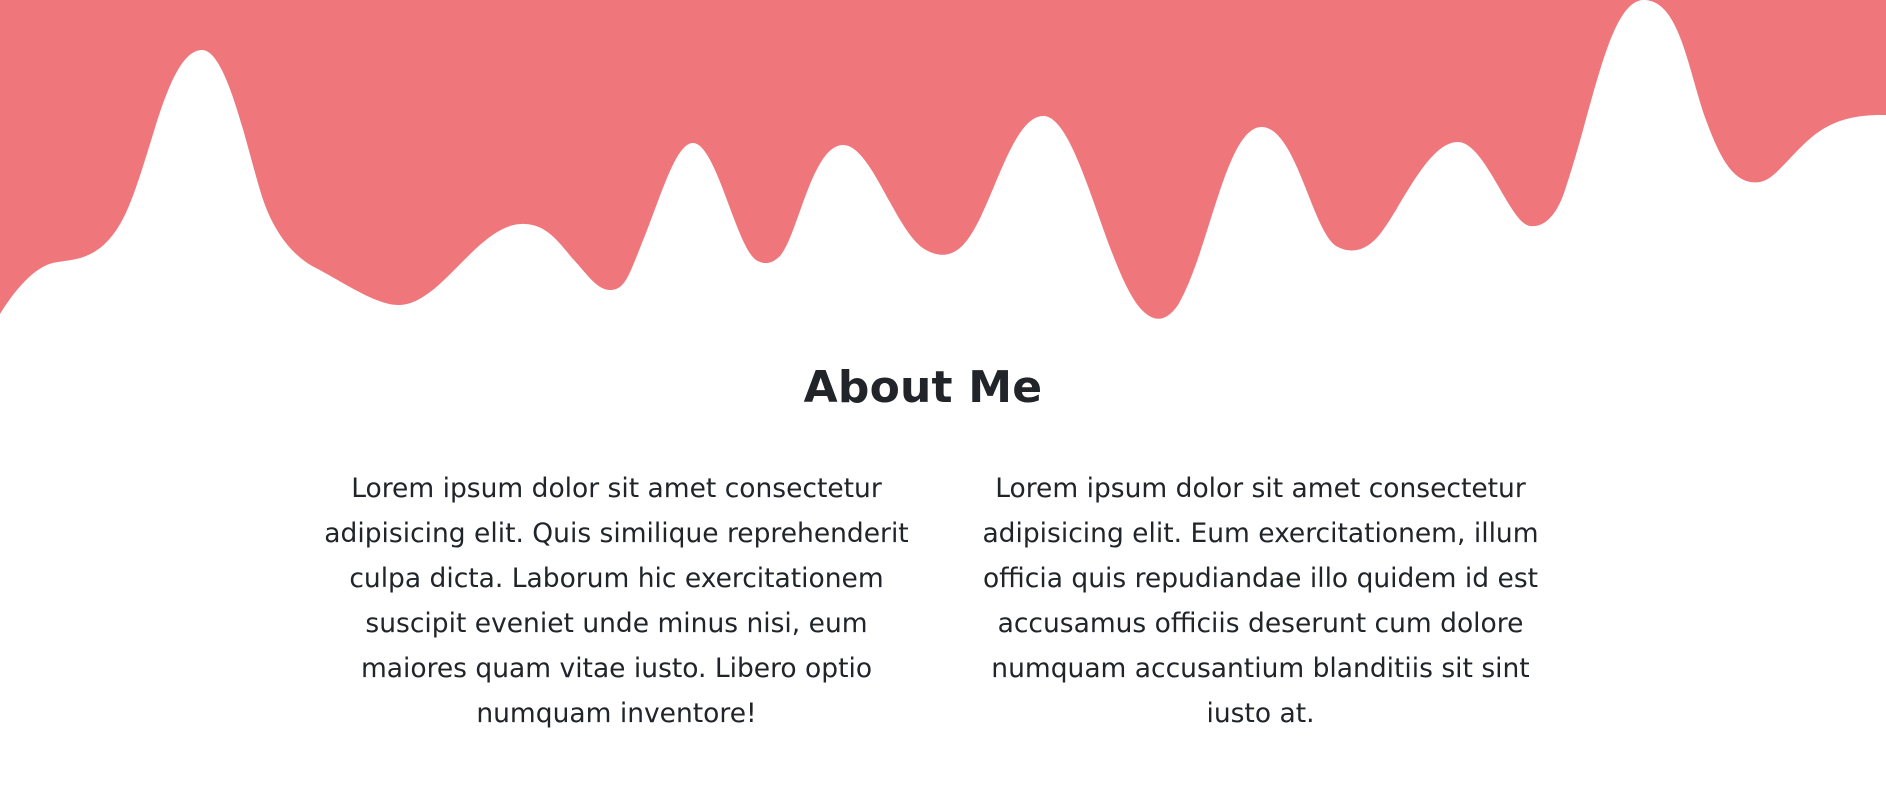 The width and height of the screenshot is (1886, 786). Describe the element at coordinates (923, 387) in the screenshot. I see `about-heading: About Me` at that location.